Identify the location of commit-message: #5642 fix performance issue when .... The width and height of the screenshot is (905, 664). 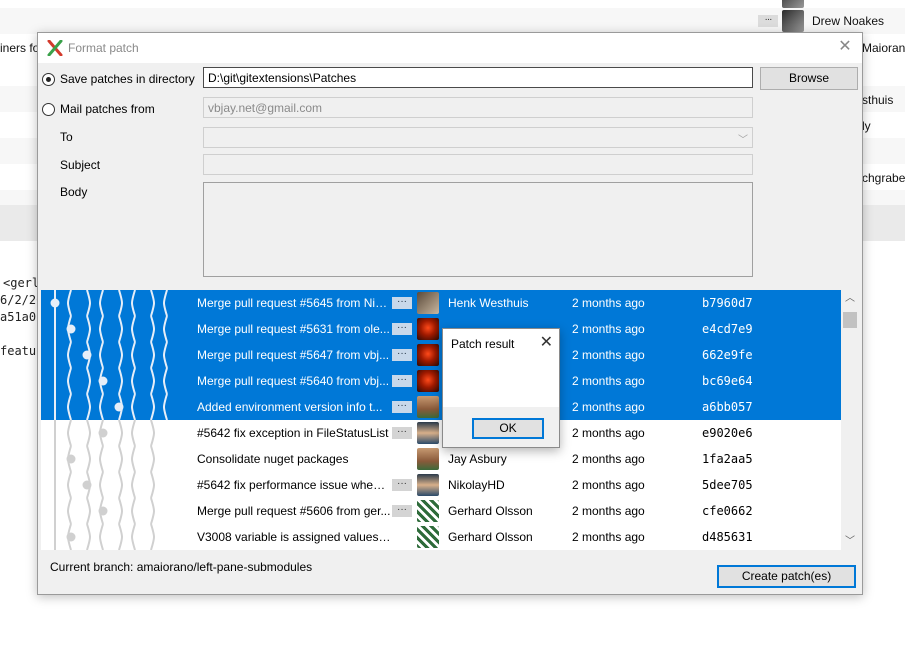
(294, 485).